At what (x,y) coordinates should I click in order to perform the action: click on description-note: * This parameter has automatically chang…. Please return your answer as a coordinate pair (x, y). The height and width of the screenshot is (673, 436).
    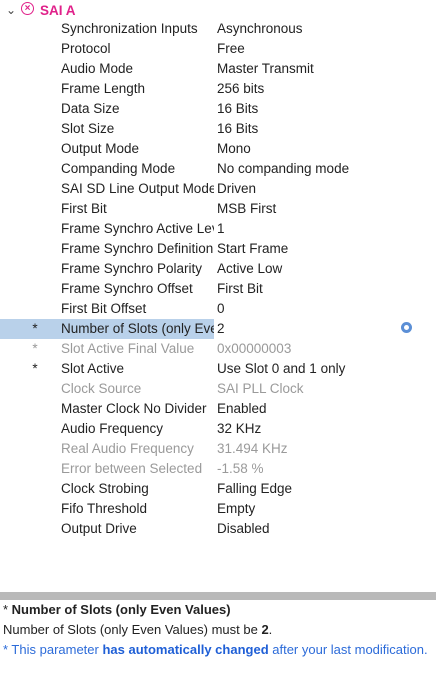
    Looking at the image, I should click on (215, 649).